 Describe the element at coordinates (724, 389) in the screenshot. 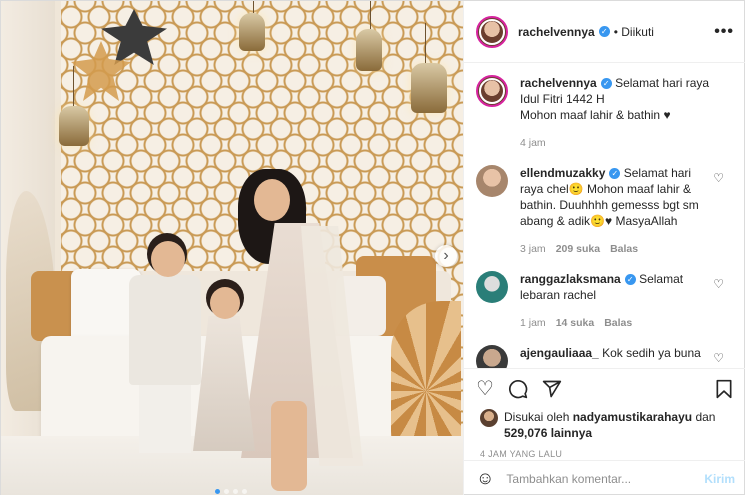

I see `bookmark-save-icon` at that location.